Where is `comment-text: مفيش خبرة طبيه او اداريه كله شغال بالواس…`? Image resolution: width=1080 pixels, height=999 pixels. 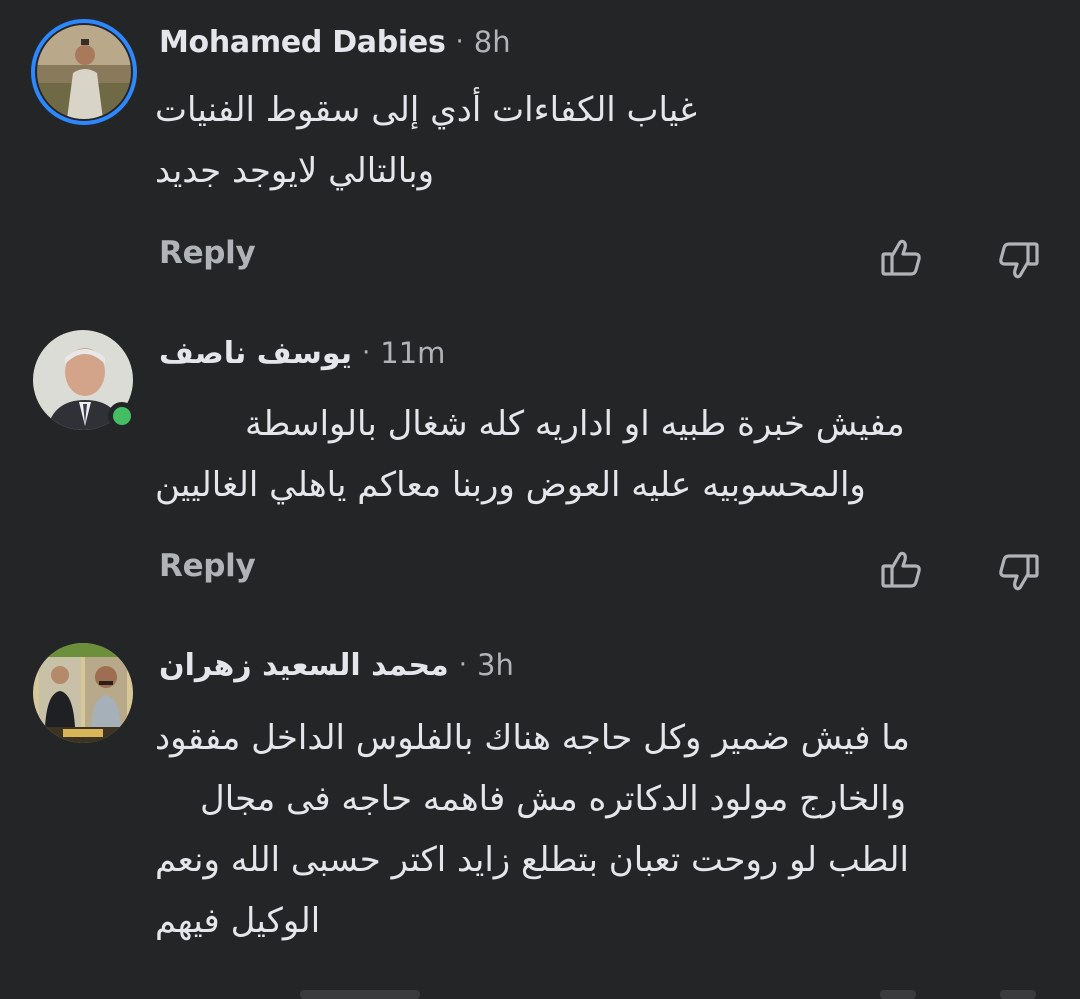
comment-text: مفيش خبرة طبيه او اداريه كله شغال بالواس… is located at coordinates (580, 455).